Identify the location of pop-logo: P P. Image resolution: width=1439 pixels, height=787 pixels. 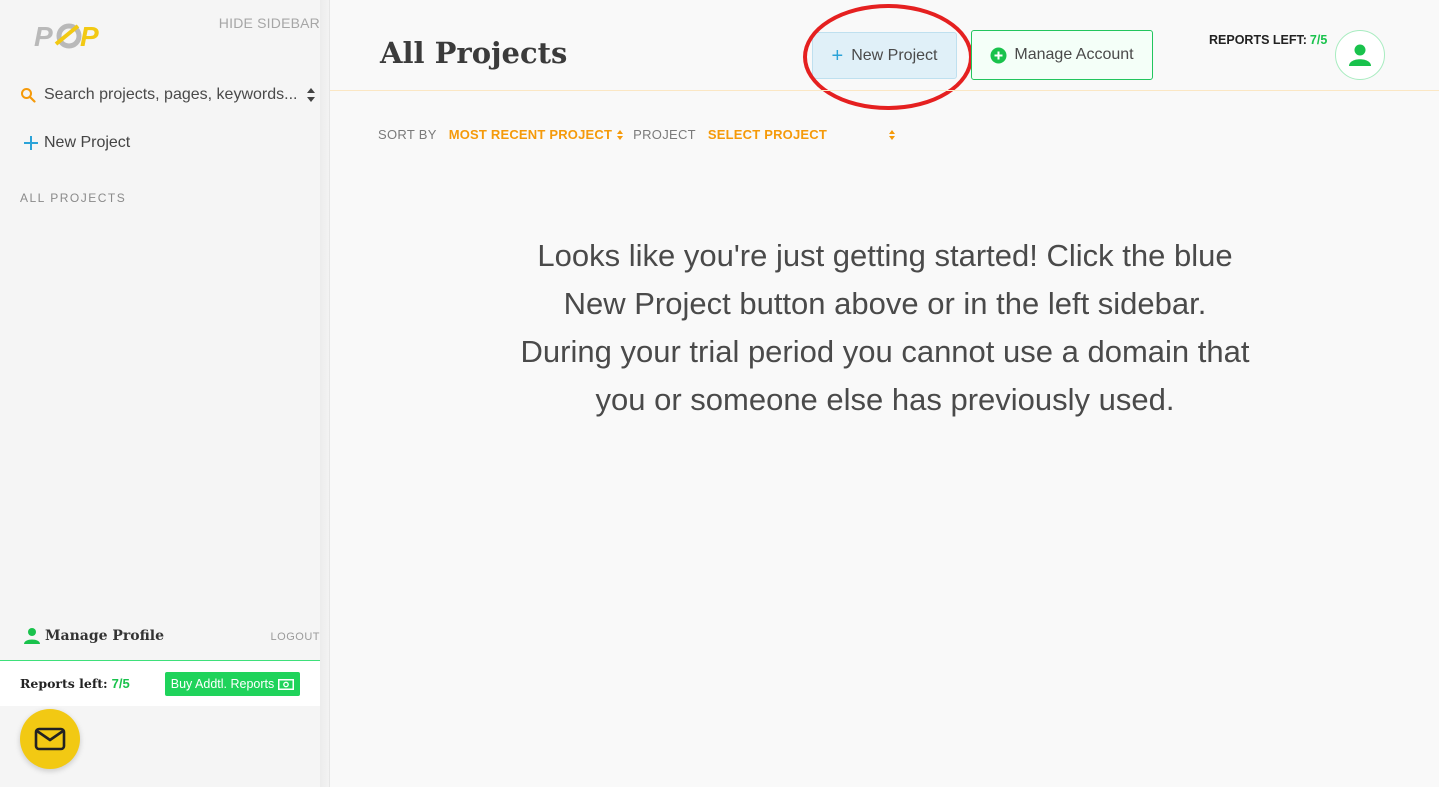
(74, 35).